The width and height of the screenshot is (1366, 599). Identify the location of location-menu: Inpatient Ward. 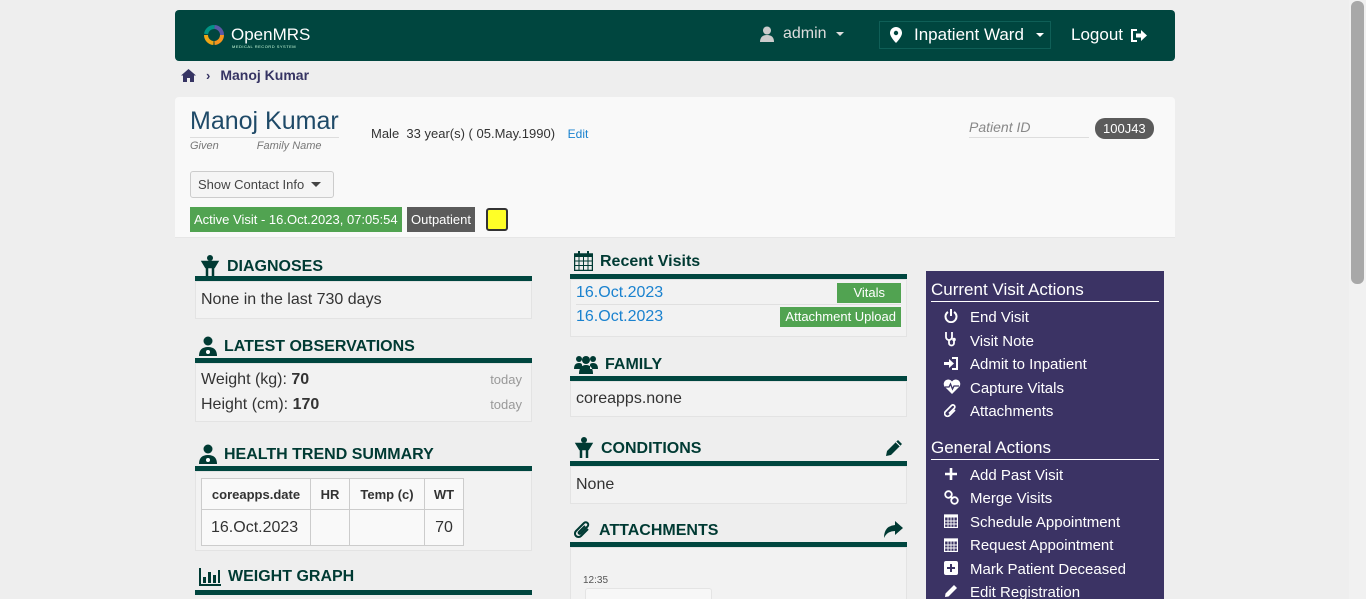
(965, 35).